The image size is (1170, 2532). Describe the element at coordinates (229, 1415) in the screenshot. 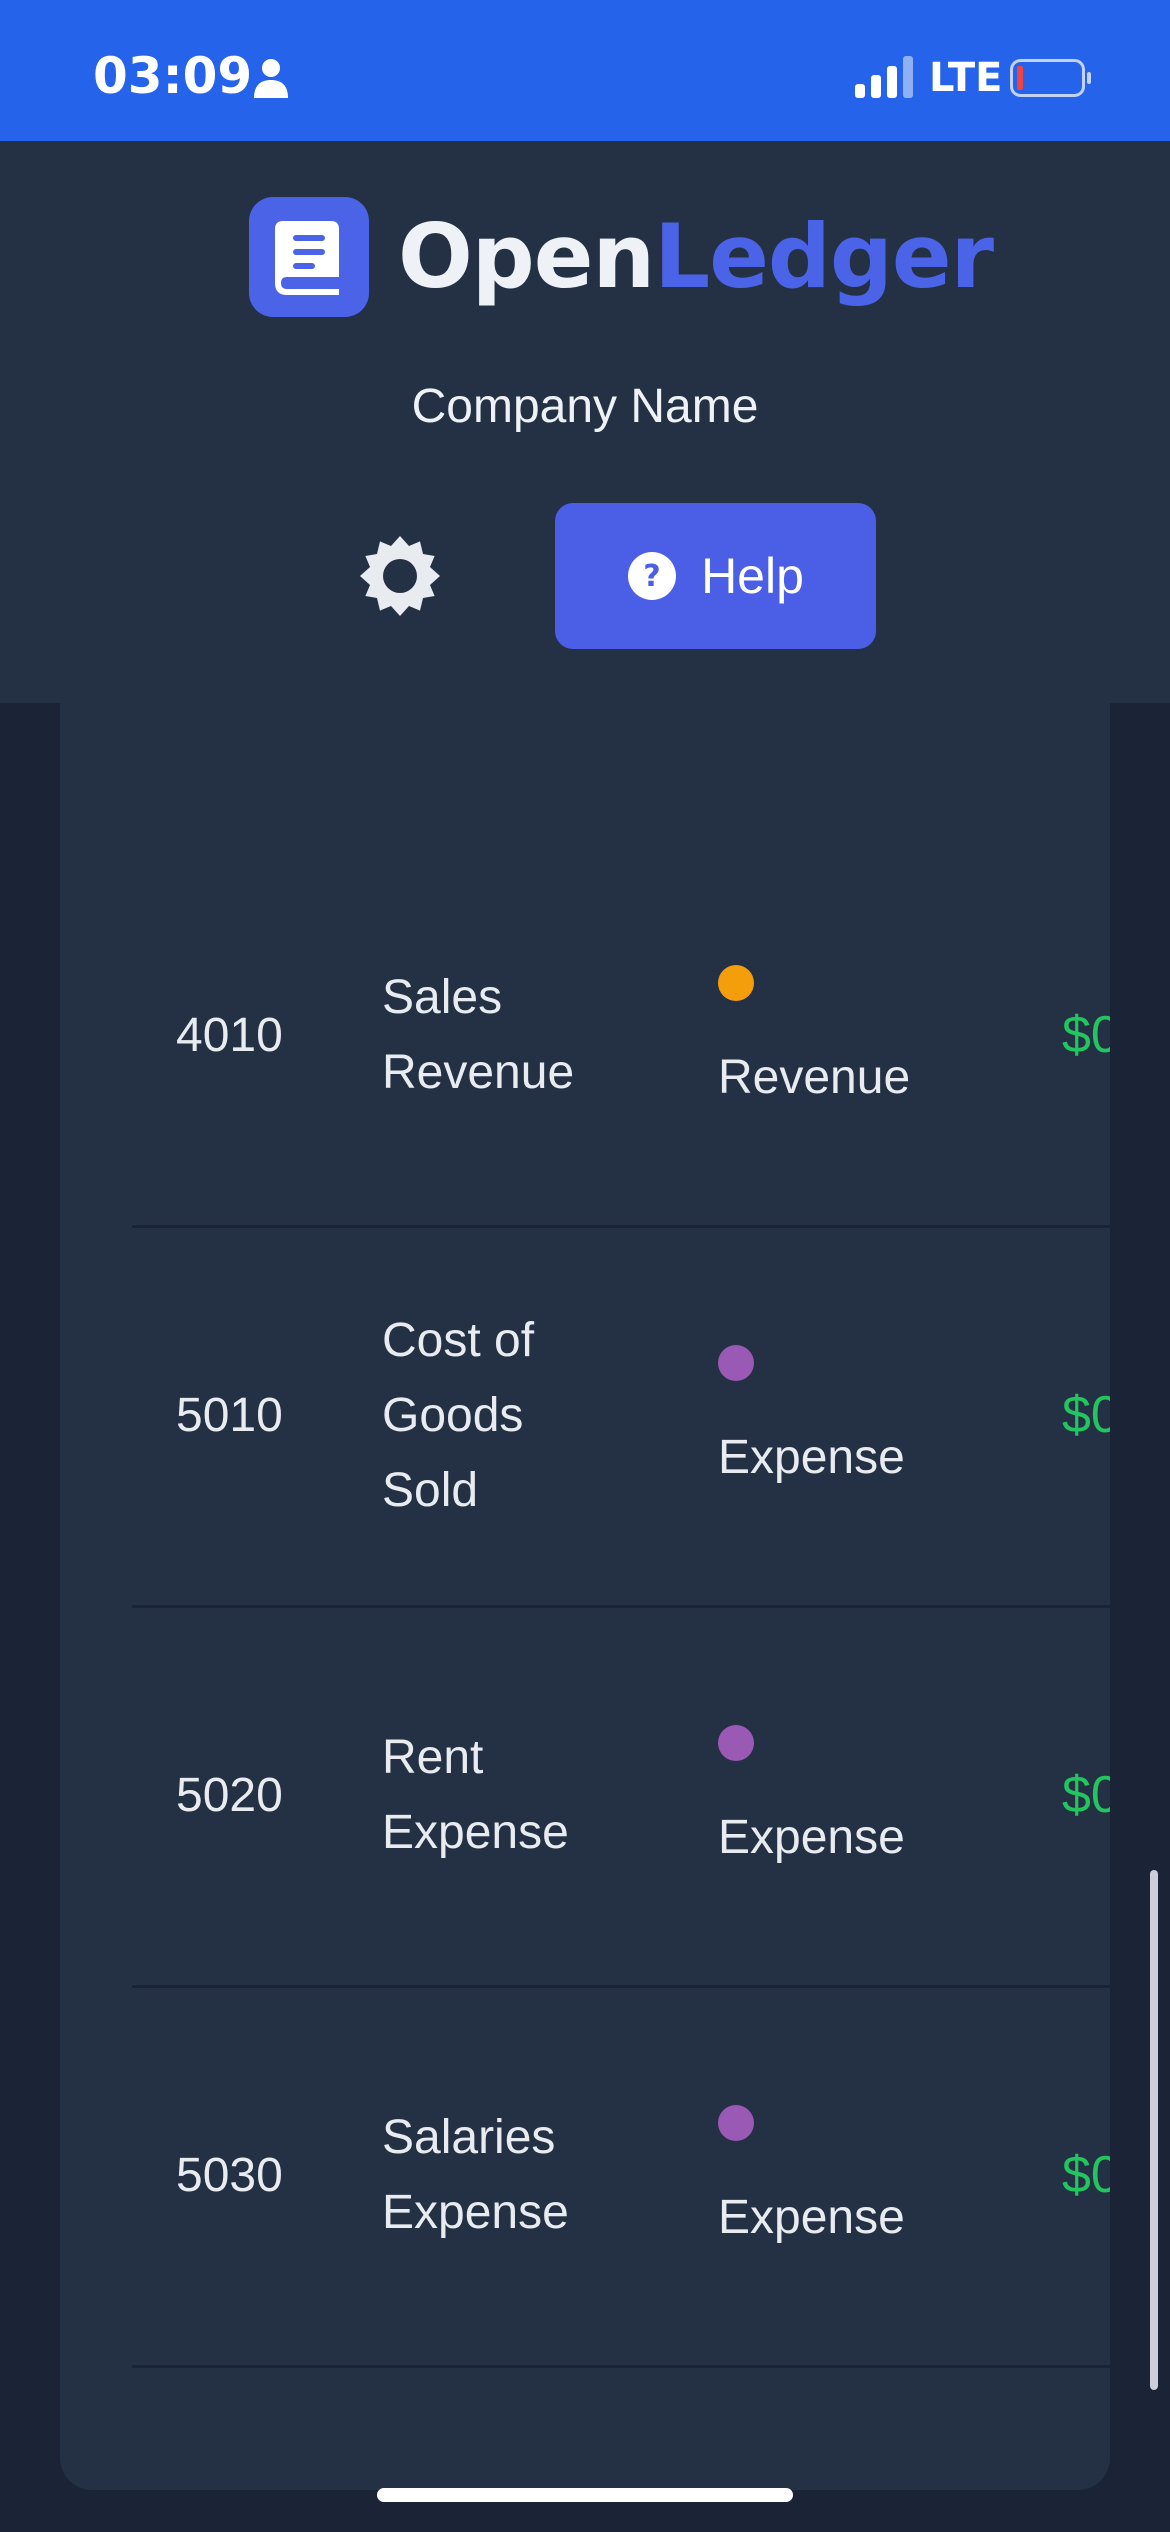

I see `account-code: 5010` at that location.